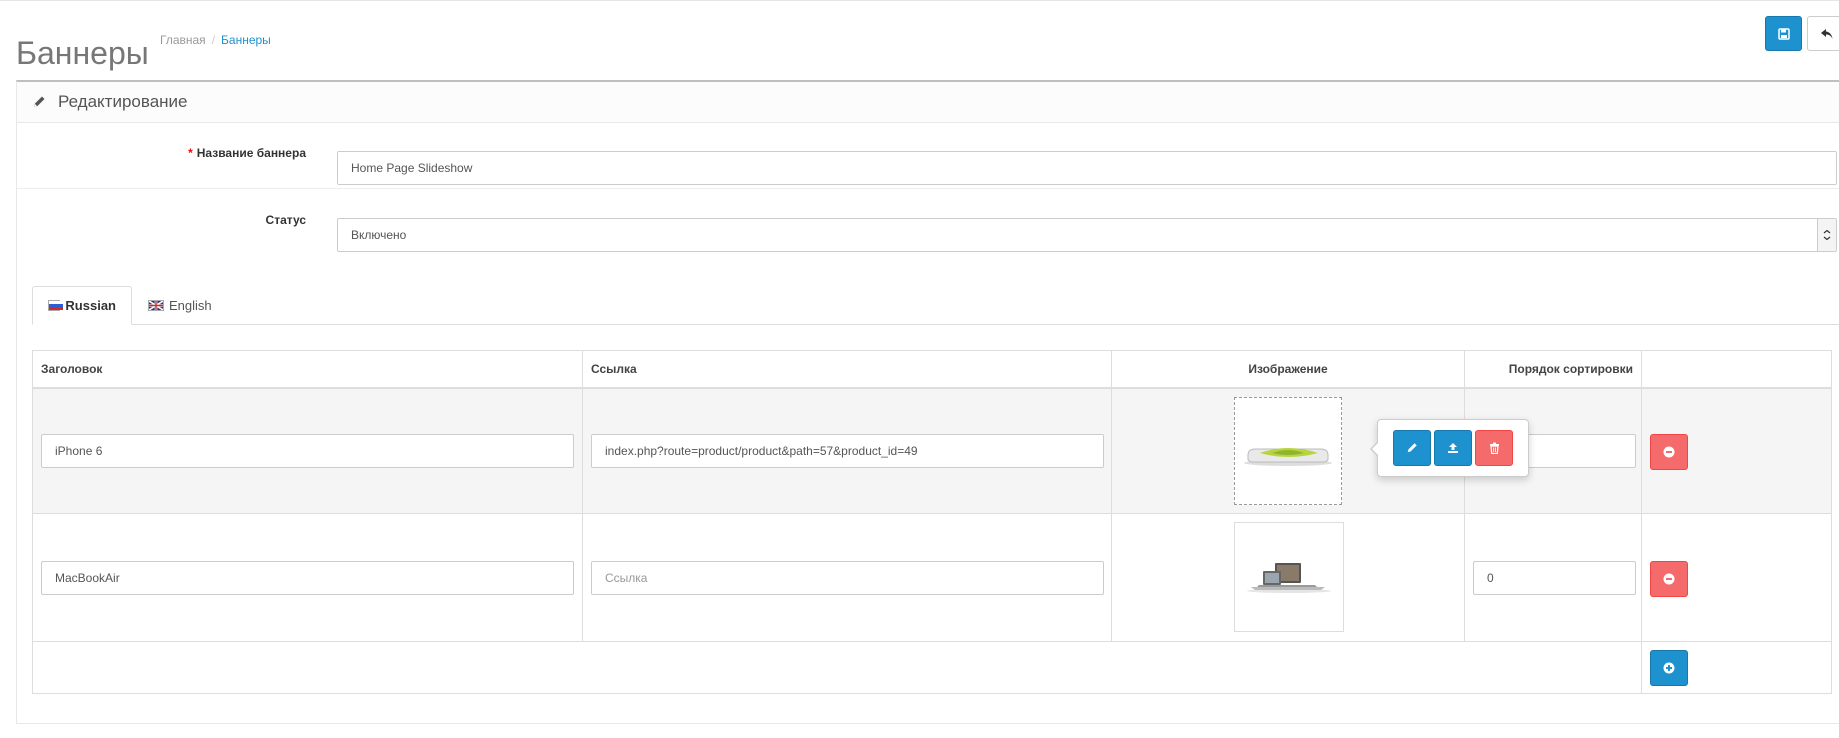  What do you see at coordinates (1087, 168) in the screenshot?
I see `banner-name-input: Home Page Slideshow` at bounding box center [1087, 168].